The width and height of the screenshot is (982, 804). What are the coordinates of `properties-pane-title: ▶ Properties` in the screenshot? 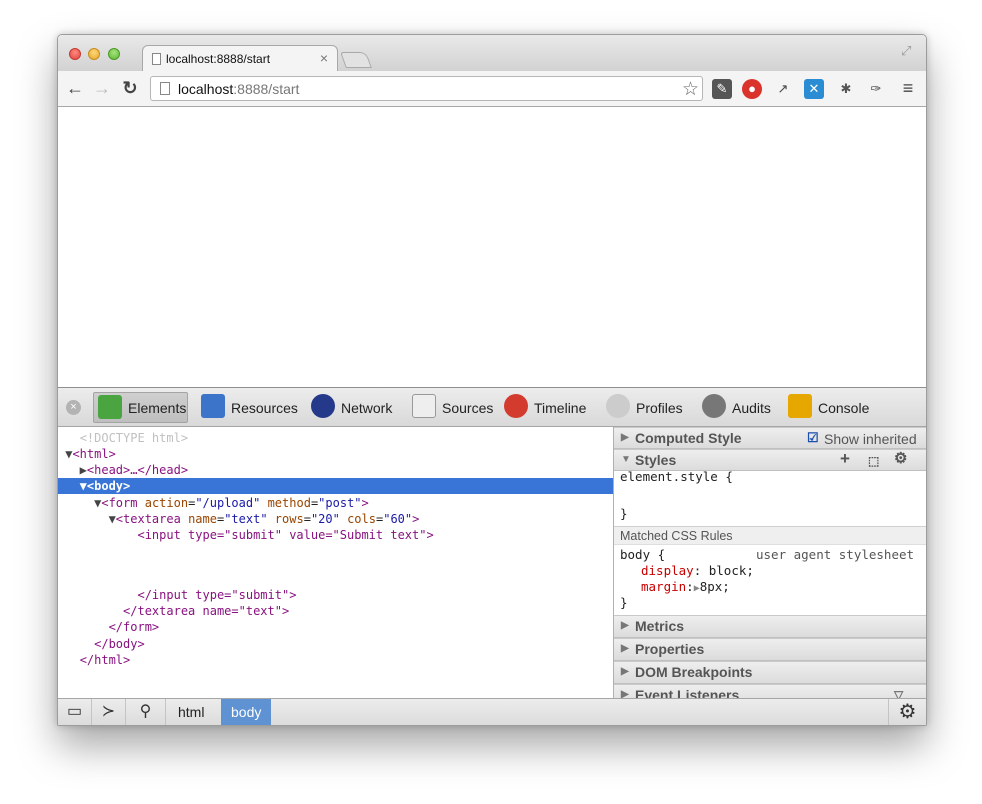 It's located at (770, 649).